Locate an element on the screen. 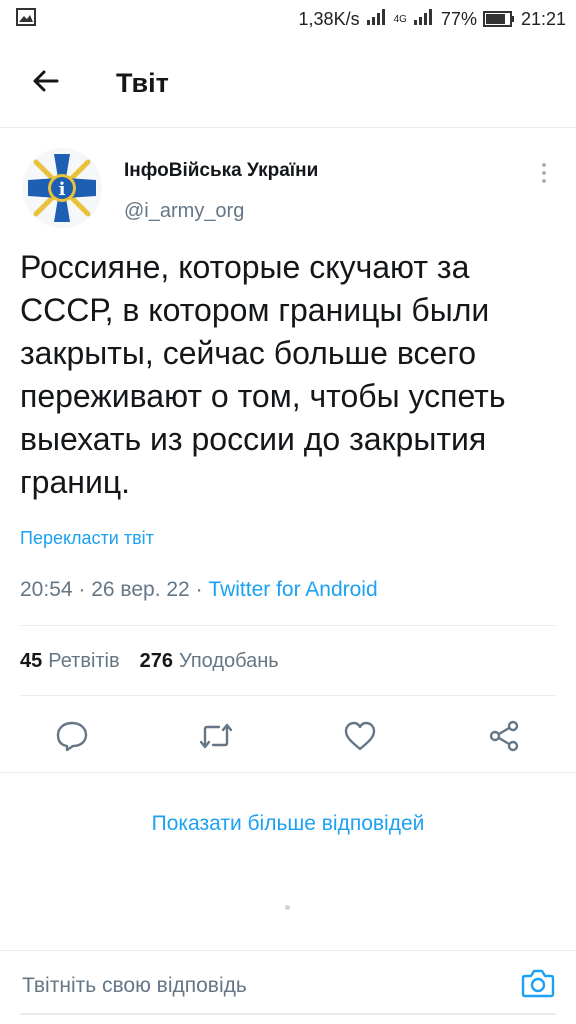 Image resolution: width=576 pixels, height=1024 pixels. battery-icon is located at coordinates (498, 19).